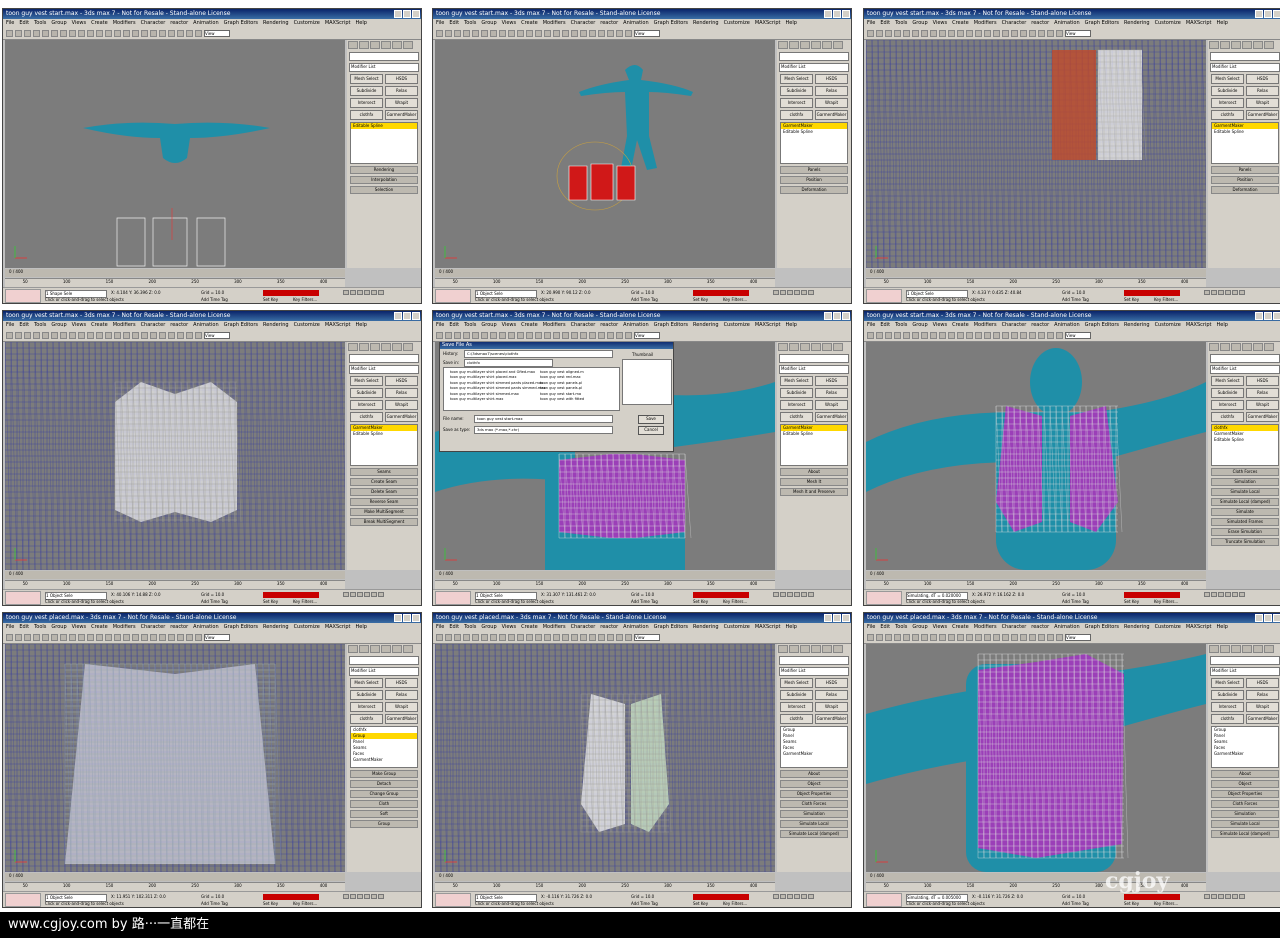 This screenshot has height=938, width=1280. Describe the element at coordinates (307, 627) in the screenshot. I see `menu-item: Customize` at that location.